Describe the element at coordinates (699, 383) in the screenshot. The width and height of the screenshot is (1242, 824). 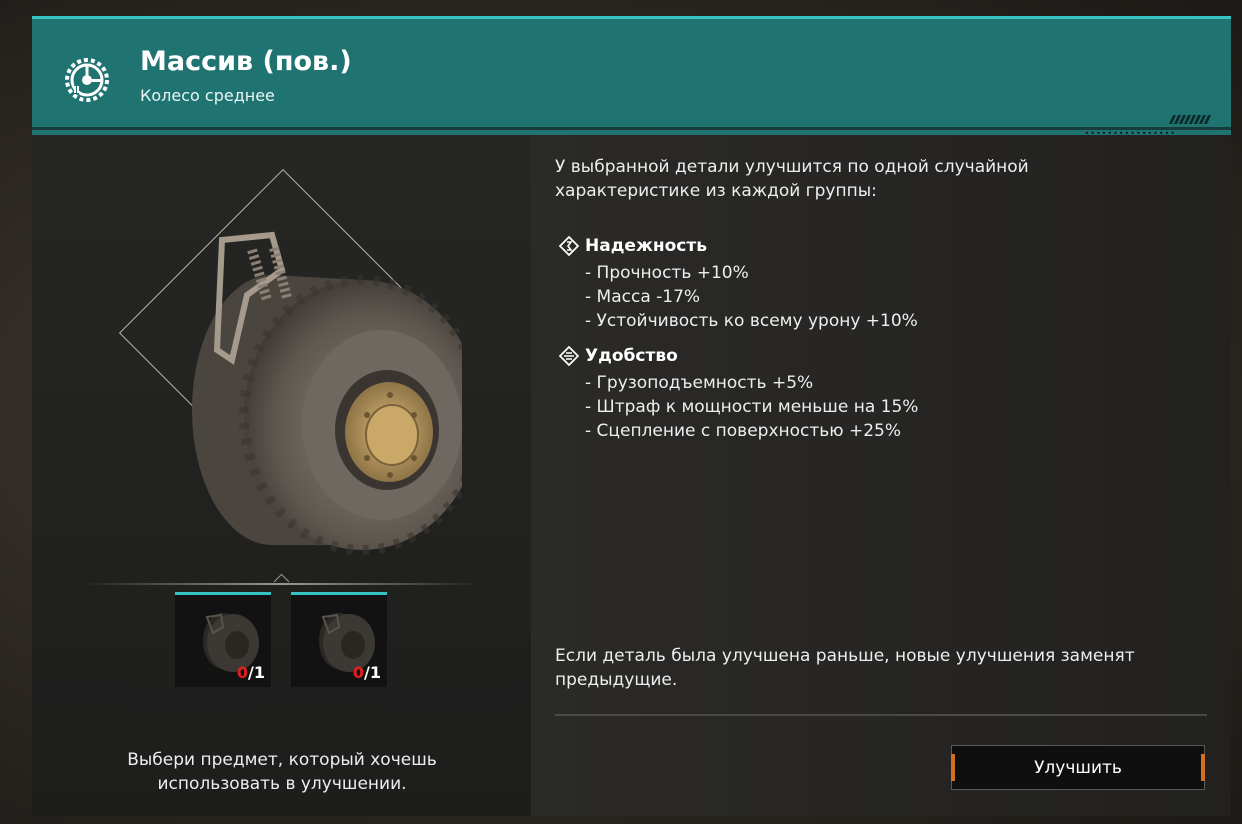
I see `stat-line: - Грузоподъемность +5%` at that location.